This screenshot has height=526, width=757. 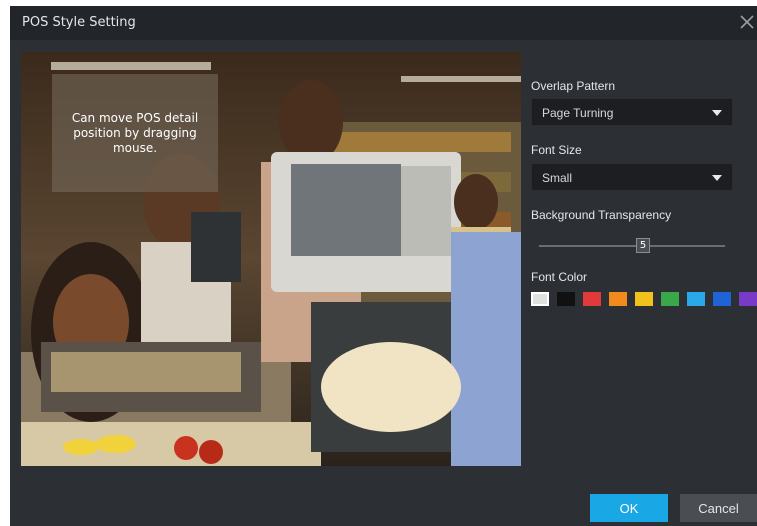 I want to click on dialog-titlebar: POS Style Setting, so click(x=383, y=23).